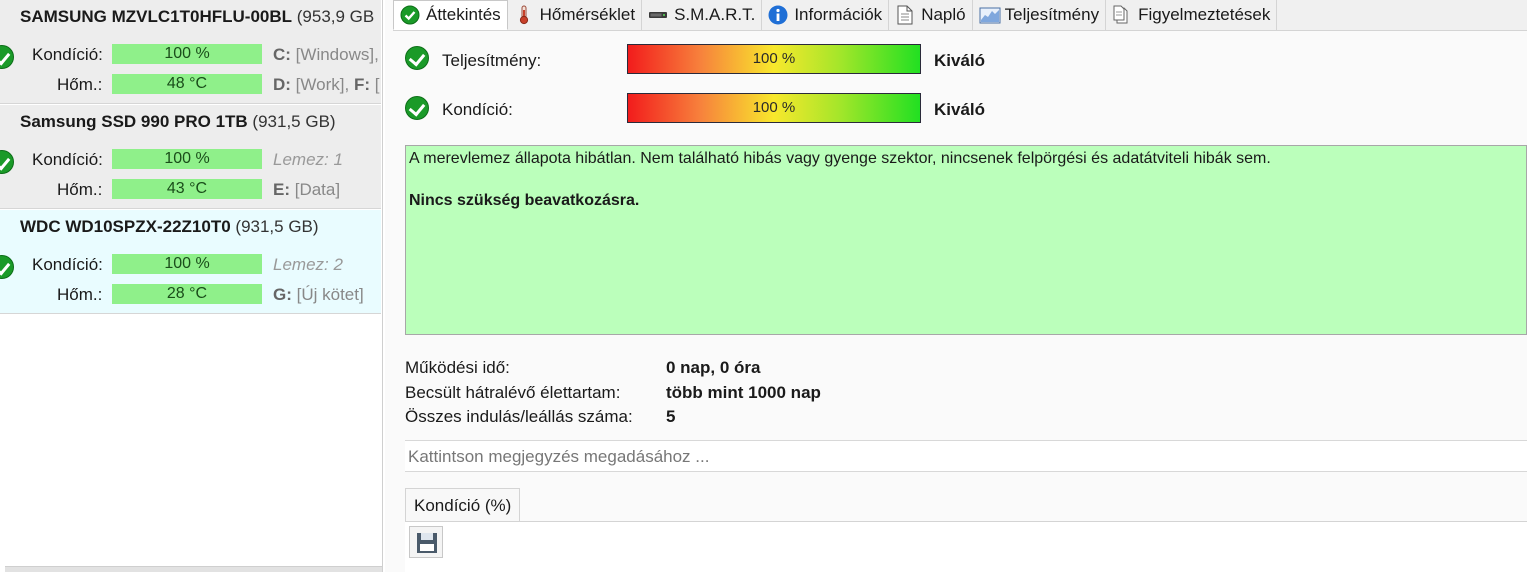 The height and width of the screenshot is (573, 1527). Describe the element at coordinates (318, 294) in the screenshot. I see `partition-info: G: [Új kötet]` at that location.